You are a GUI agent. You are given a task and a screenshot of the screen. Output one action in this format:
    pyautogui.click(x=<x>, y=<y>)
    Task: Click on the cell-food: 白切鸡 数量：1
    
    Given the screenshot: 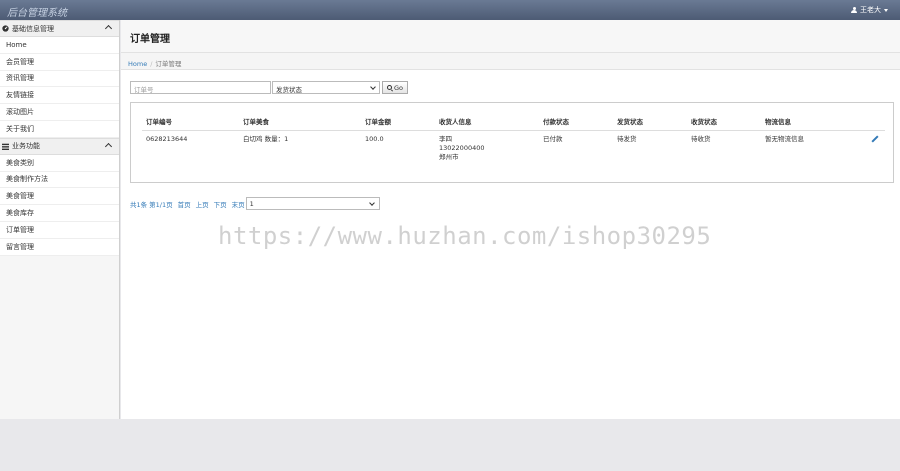 What is the action you would take?
    pyautogui.click(x=266, y=139)
    